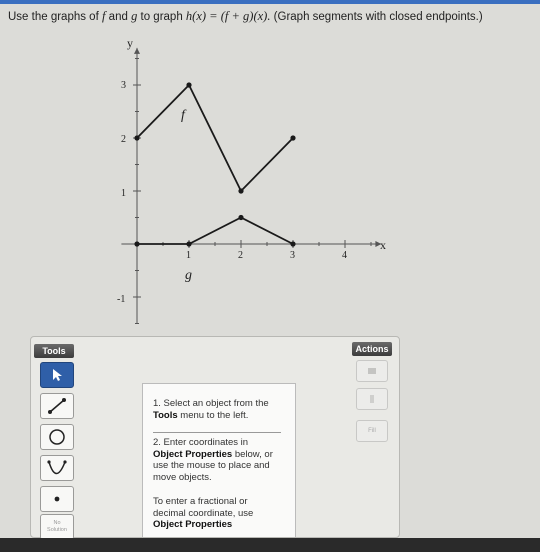  I want to click on f-graph-line, so click(215, 138).